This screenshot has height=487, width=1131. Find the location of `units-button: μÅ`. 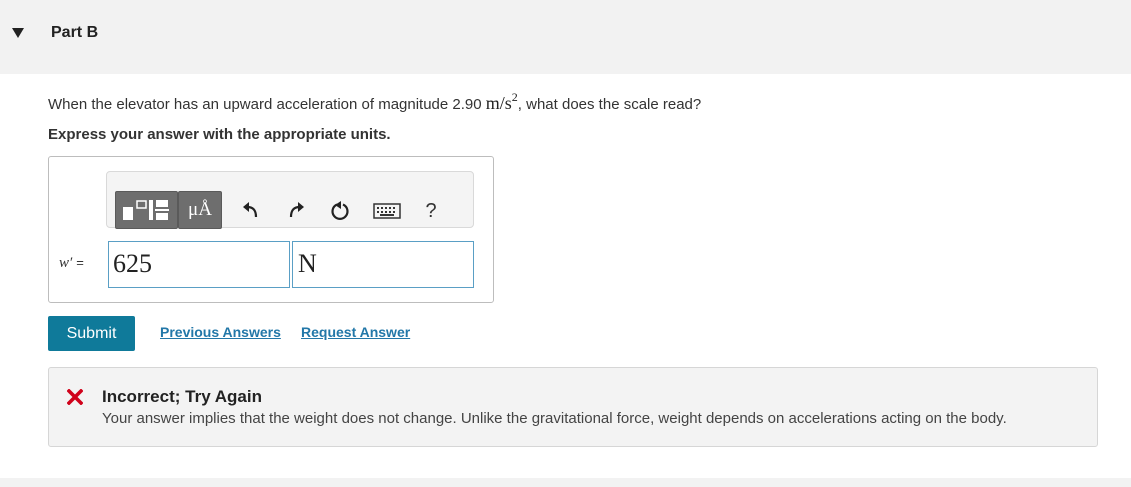

units-button: μÅ is located at coordinates (200, 210).